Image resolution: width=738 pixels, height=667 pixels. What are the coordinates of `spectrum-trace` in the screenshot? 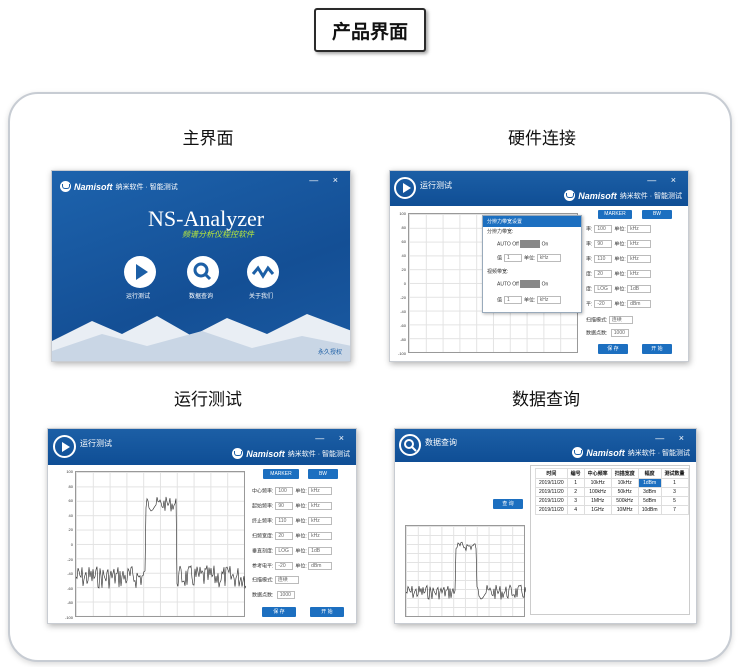 It's located at (161, 543).